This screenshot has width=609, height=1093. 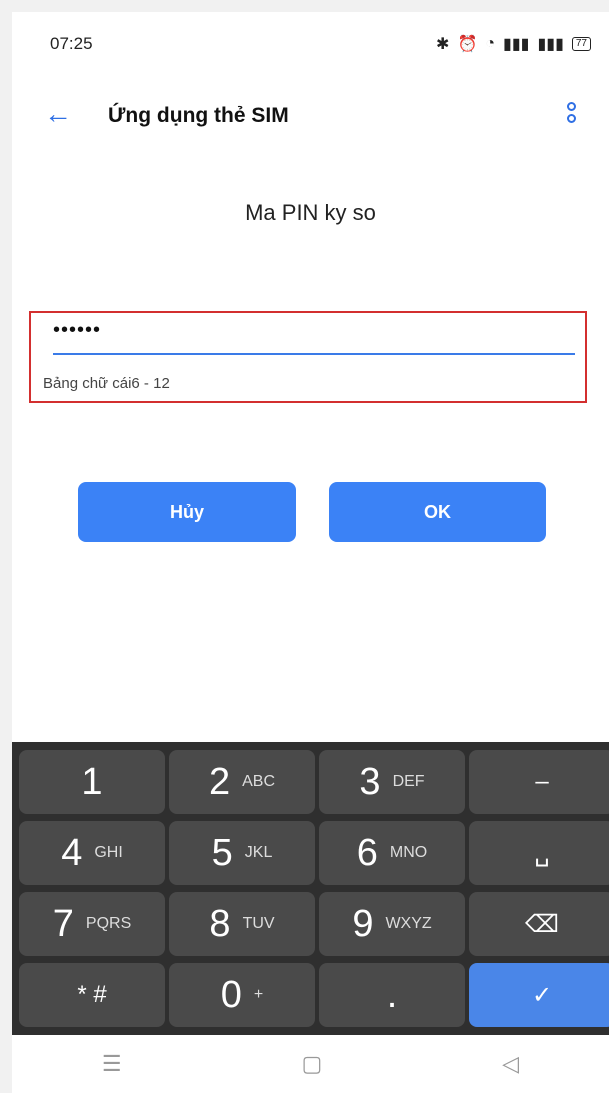 I want to click on key-12: * #, so click(x=92, y=995).